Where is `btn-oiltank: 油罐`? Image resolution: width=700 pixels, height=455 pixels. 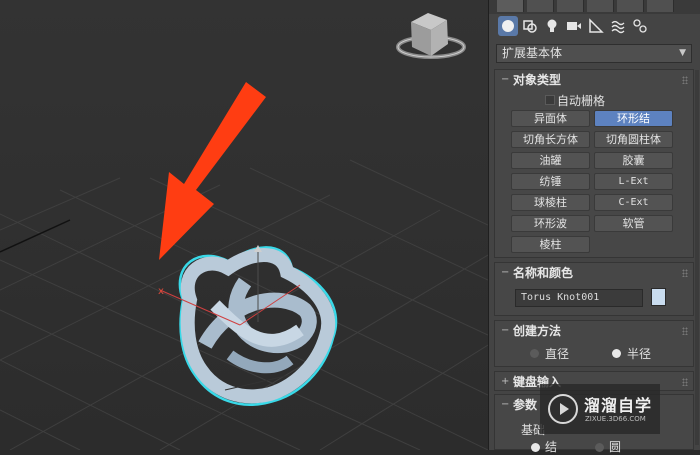
btn-oiltank: 油罐 is located at coordinates (550, 160).